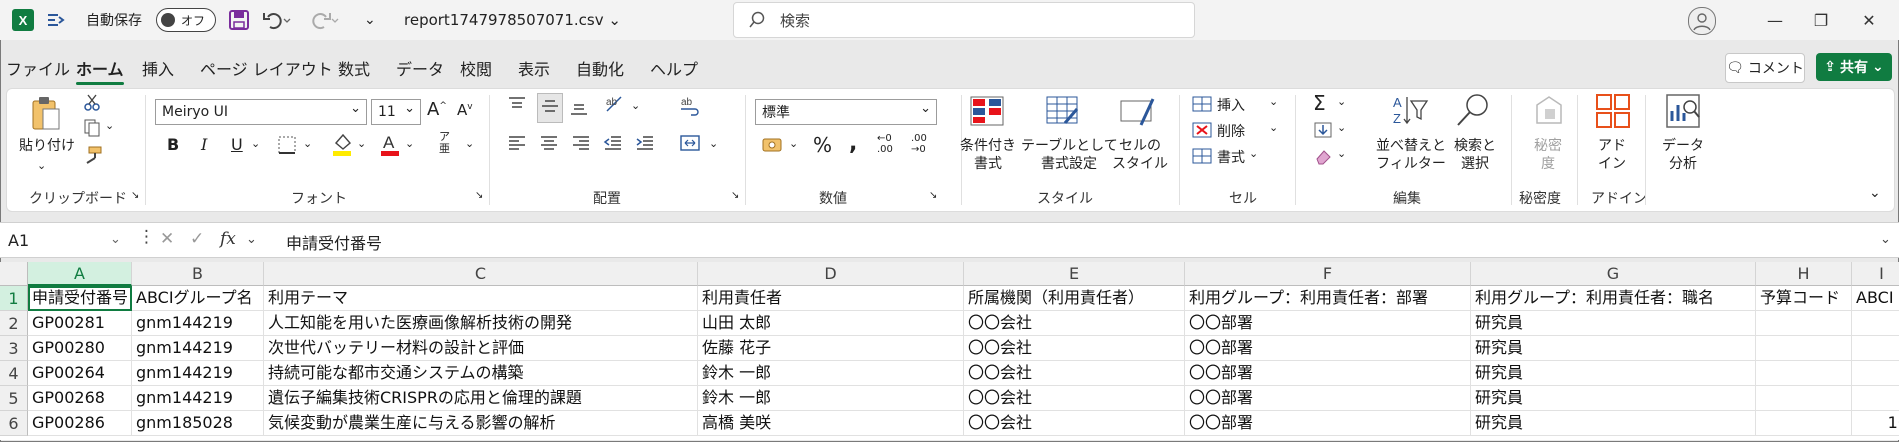 This screenshot has height=442, width=1899. Describe the element at coordinates (1328, 274) in the screenshot. I see `column-header-f: F` at that location.